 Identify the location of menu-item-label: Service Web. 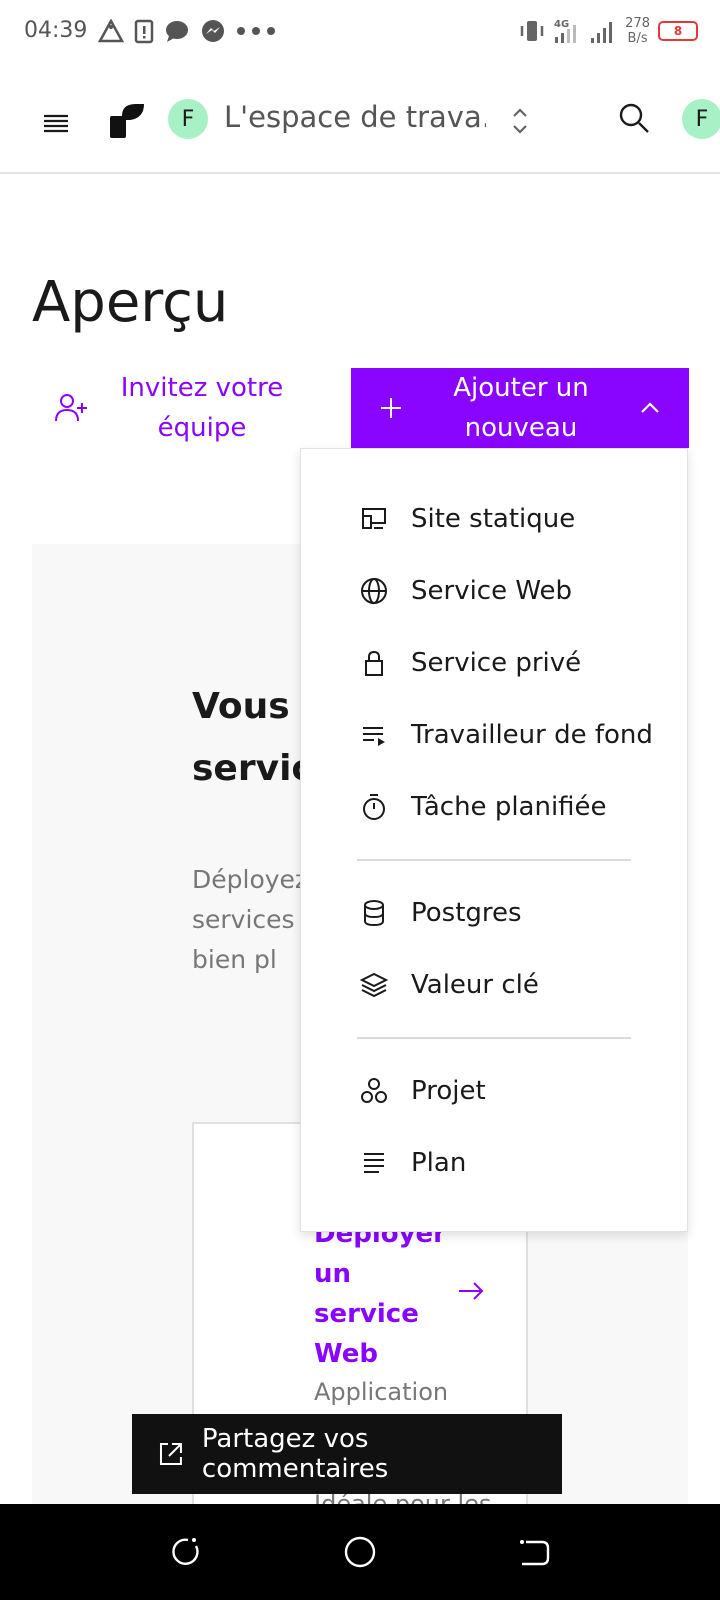
(492, 591).